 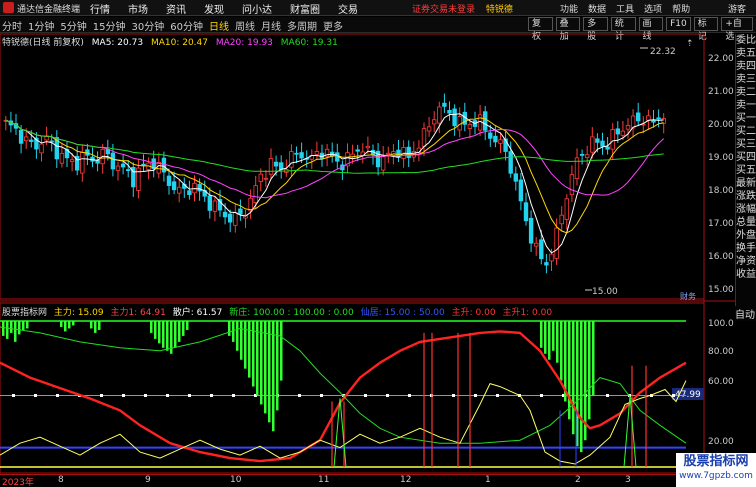 What do you see at coordinates (721, 158) in the screenshot?
I see `price-tick-label: 19.00` at bounding box center [721, 158].